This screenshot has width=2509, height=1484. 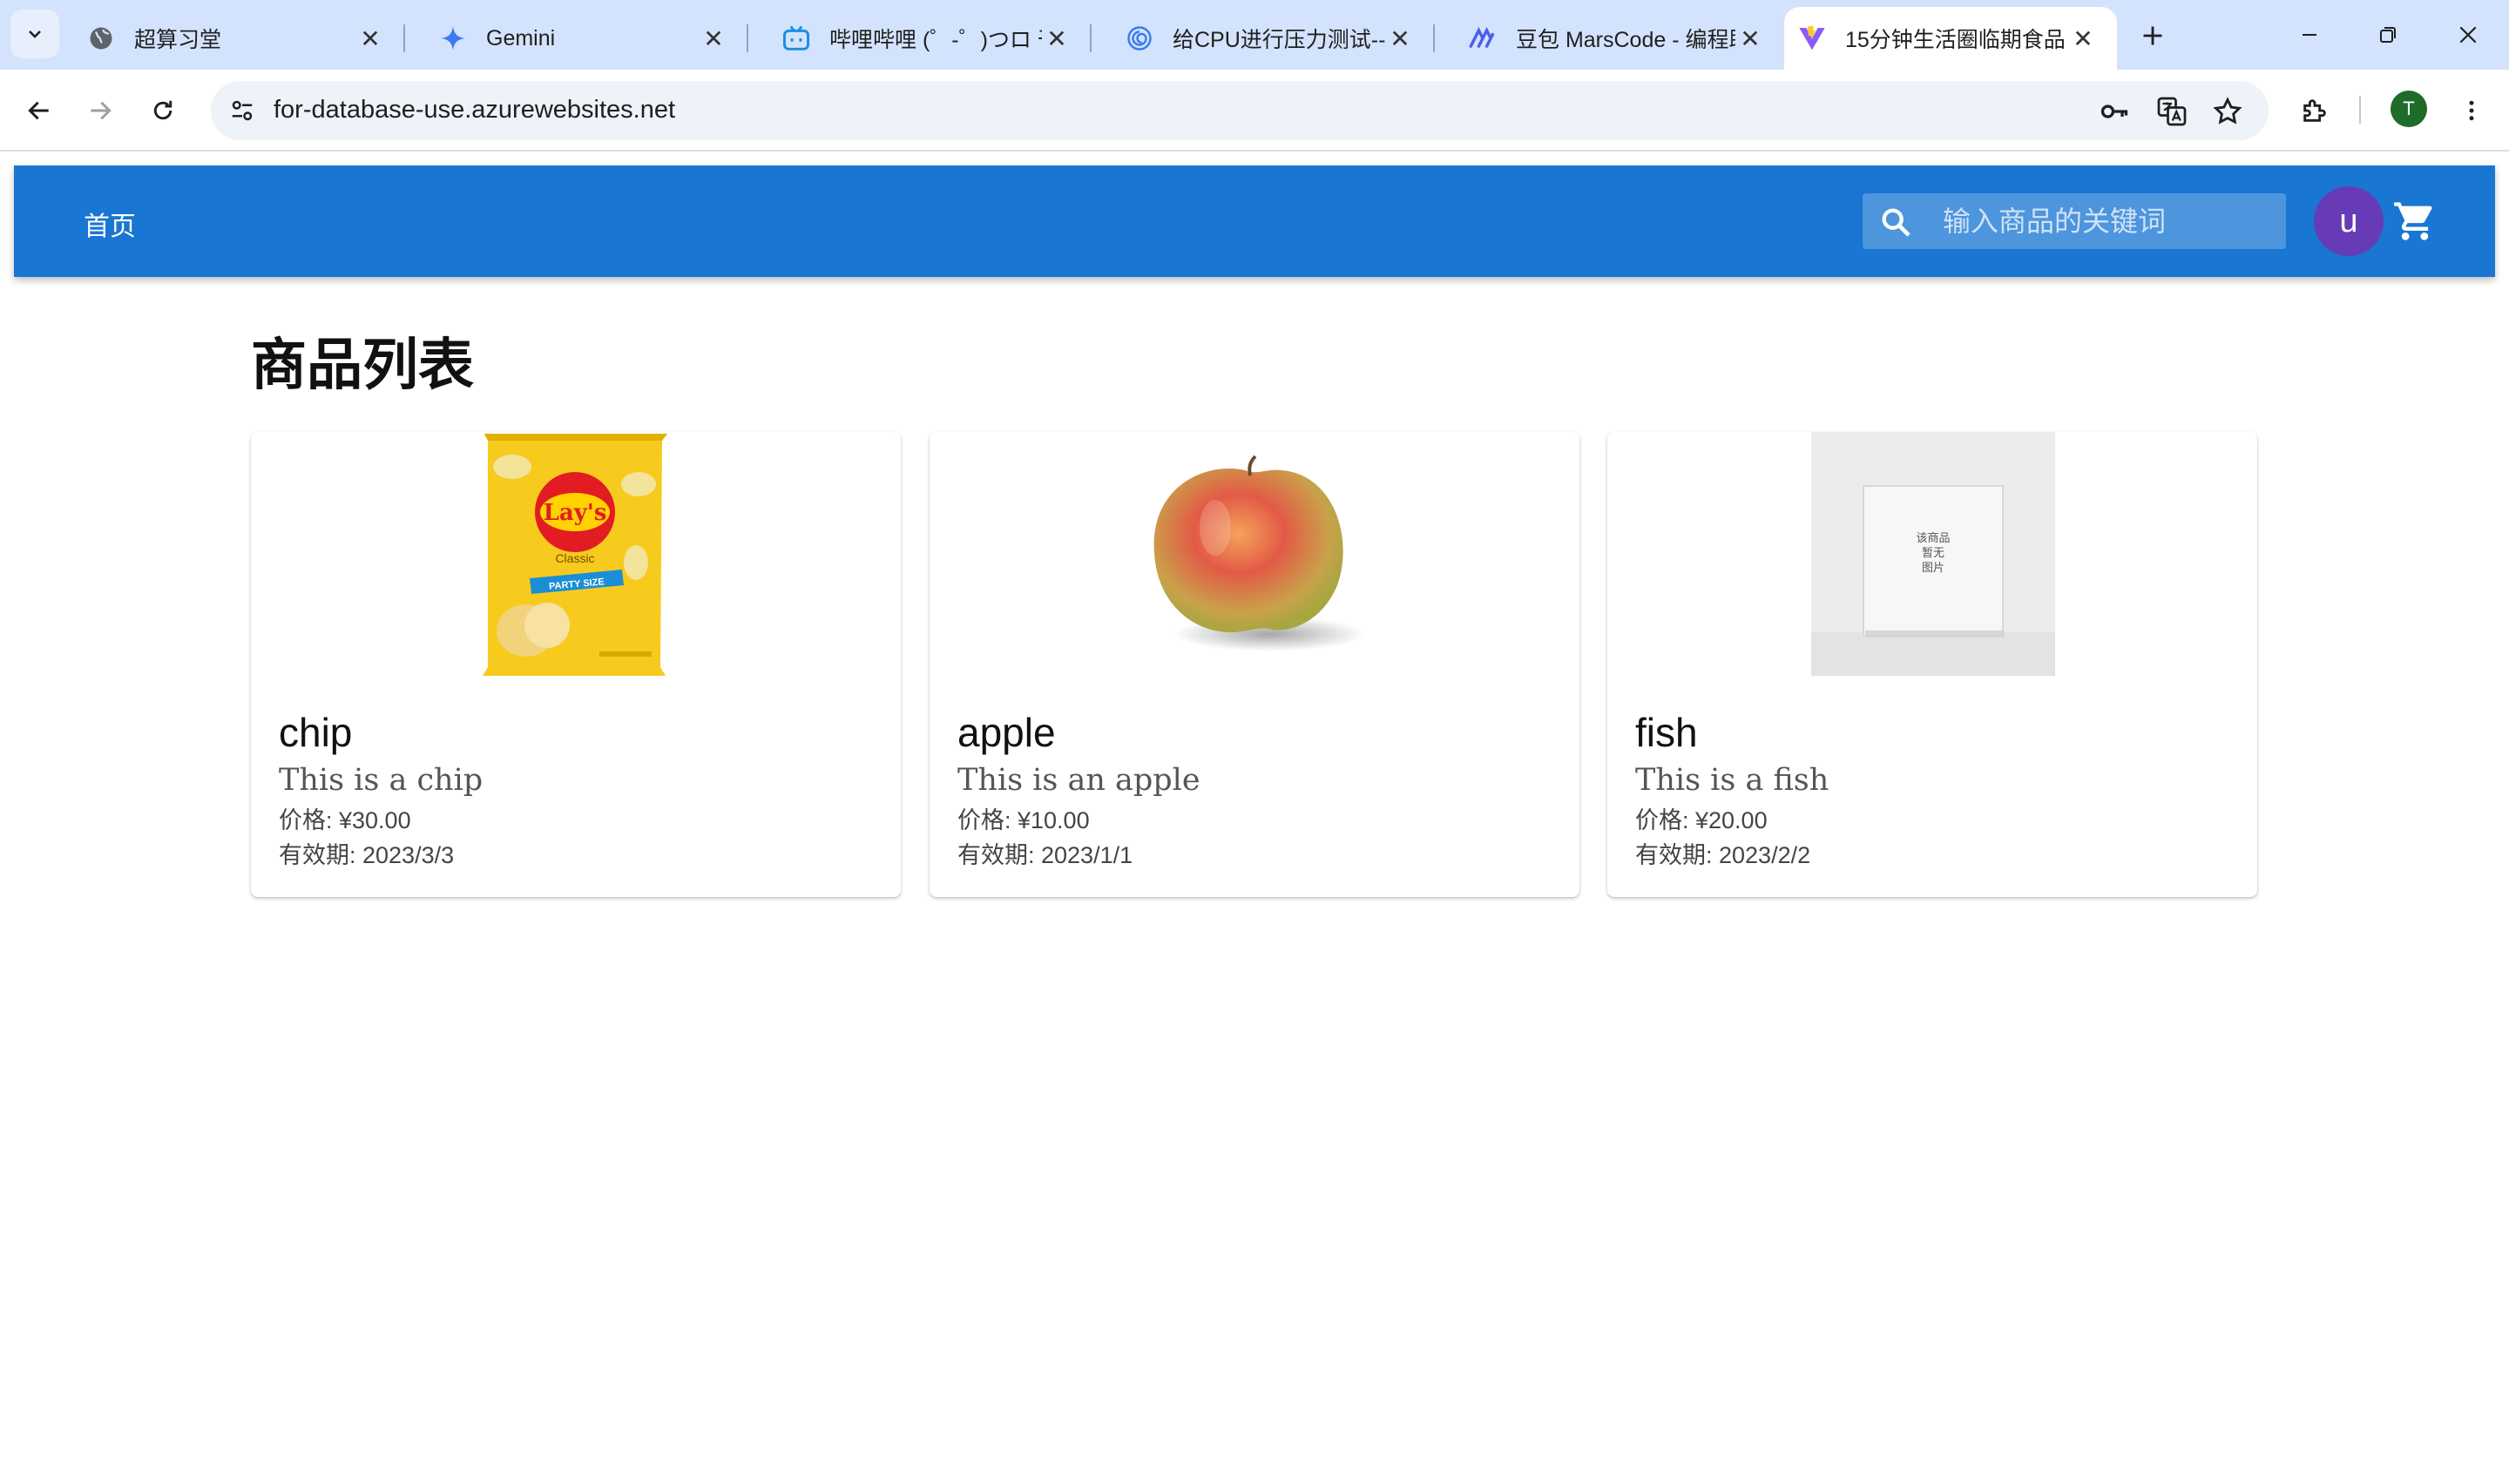 What do you see at coordinates (228, 38) in the screenshot?
I see `browser-tab-1: 超算习堂 ✕` at bounding box center [228, 38].